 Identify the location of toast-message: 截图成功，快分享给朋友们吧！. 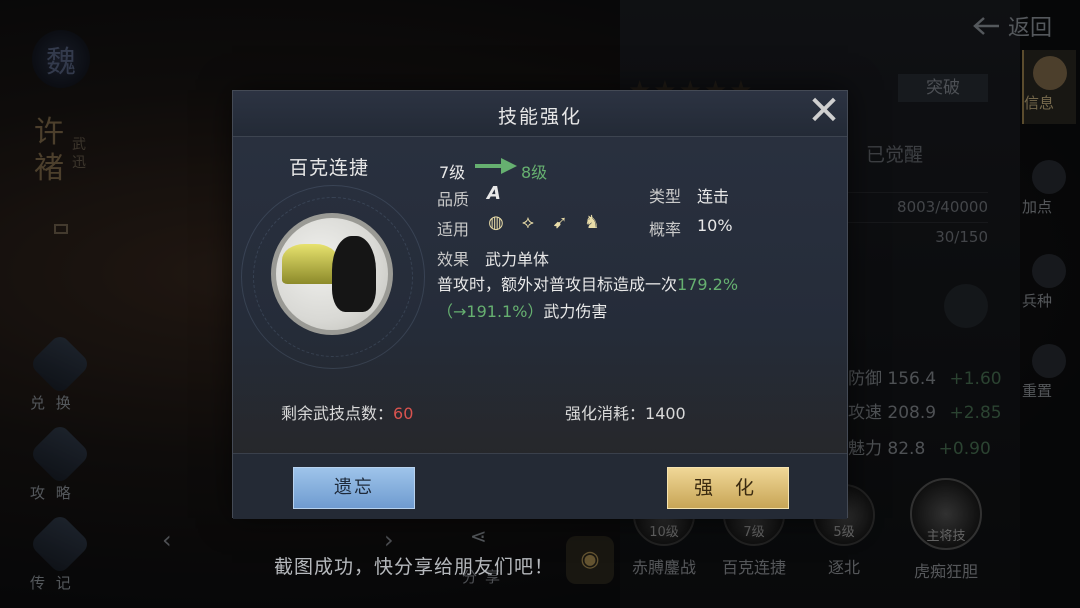
(414, 567).